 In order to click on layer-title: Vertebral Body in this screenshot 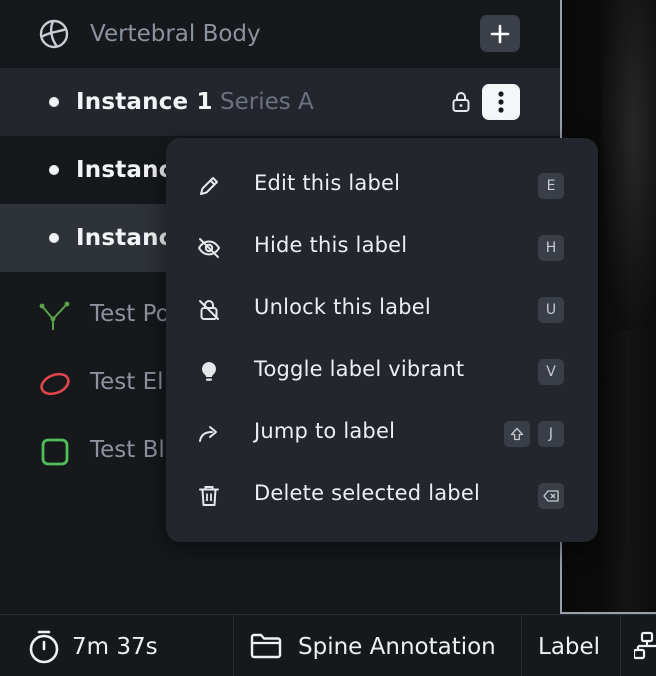, I will do `click(175, 34)`.